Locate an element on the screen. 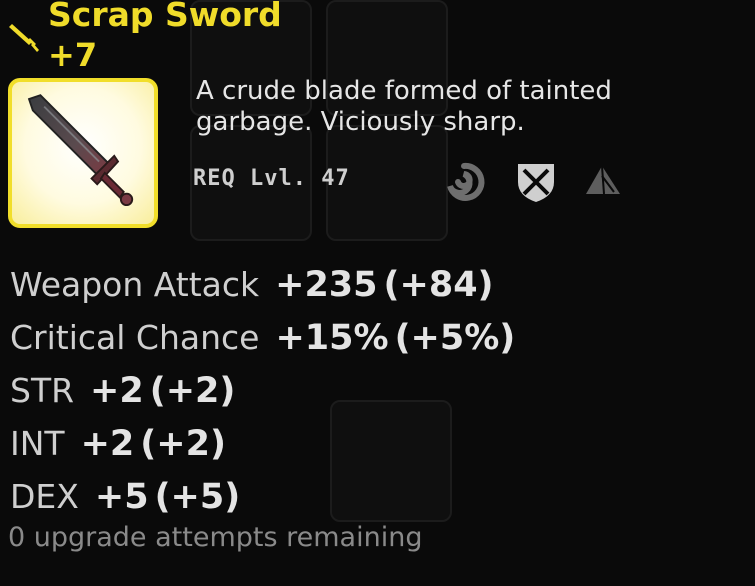 This screenshot has height=586, width=755. stat-name: DEX is located at coordinates (44, 496).